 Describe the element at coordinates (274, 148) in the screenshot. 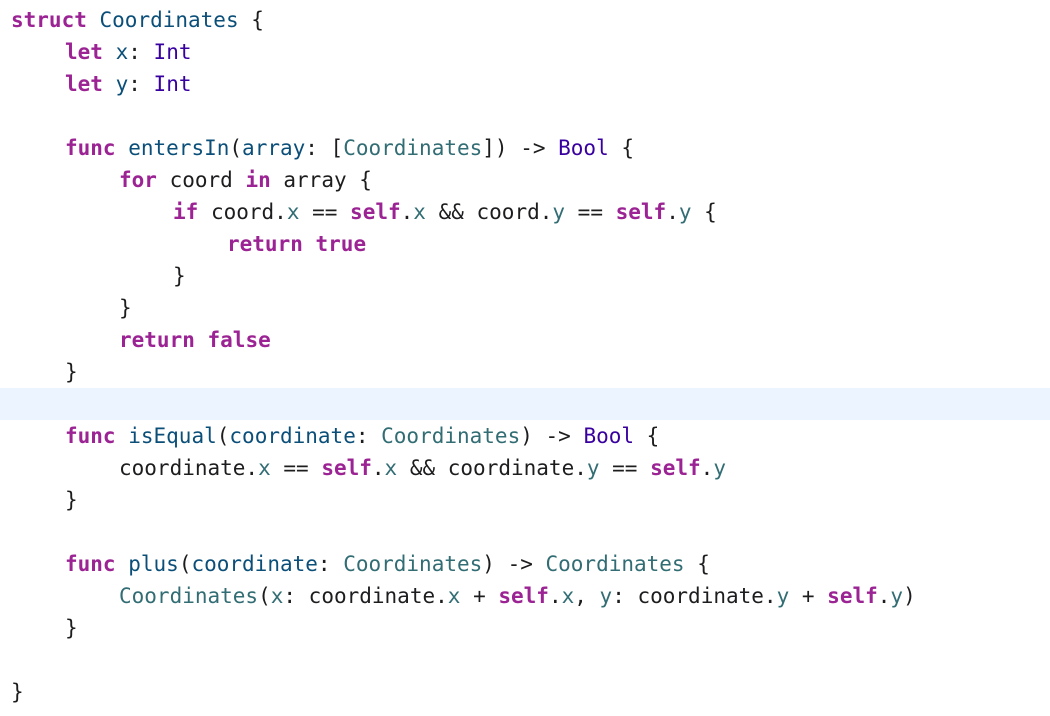

I see `declaration-token: array` at that location.